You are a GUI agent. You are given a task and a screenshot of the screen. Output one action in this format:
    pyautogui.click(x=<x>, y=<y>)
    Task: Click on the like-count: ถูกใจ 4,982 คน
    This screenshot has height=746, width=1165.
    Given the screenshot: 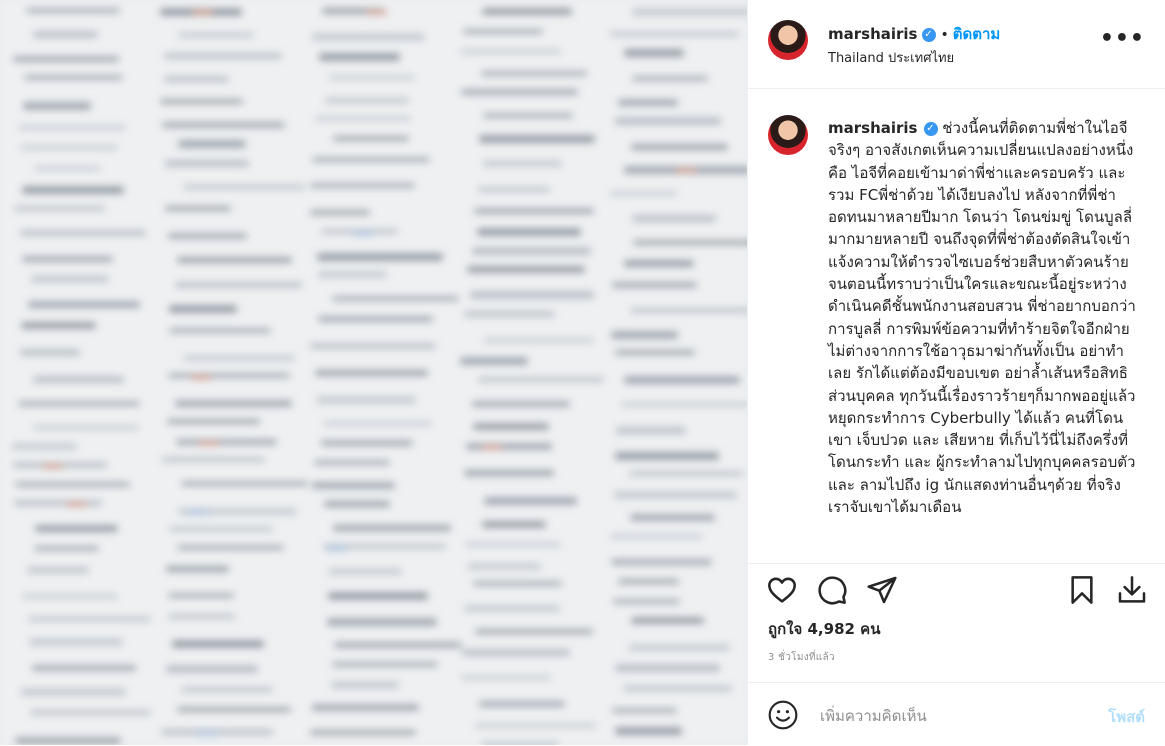 What is the action you would take?
    pyautogui.click(x=824, y=629)
    